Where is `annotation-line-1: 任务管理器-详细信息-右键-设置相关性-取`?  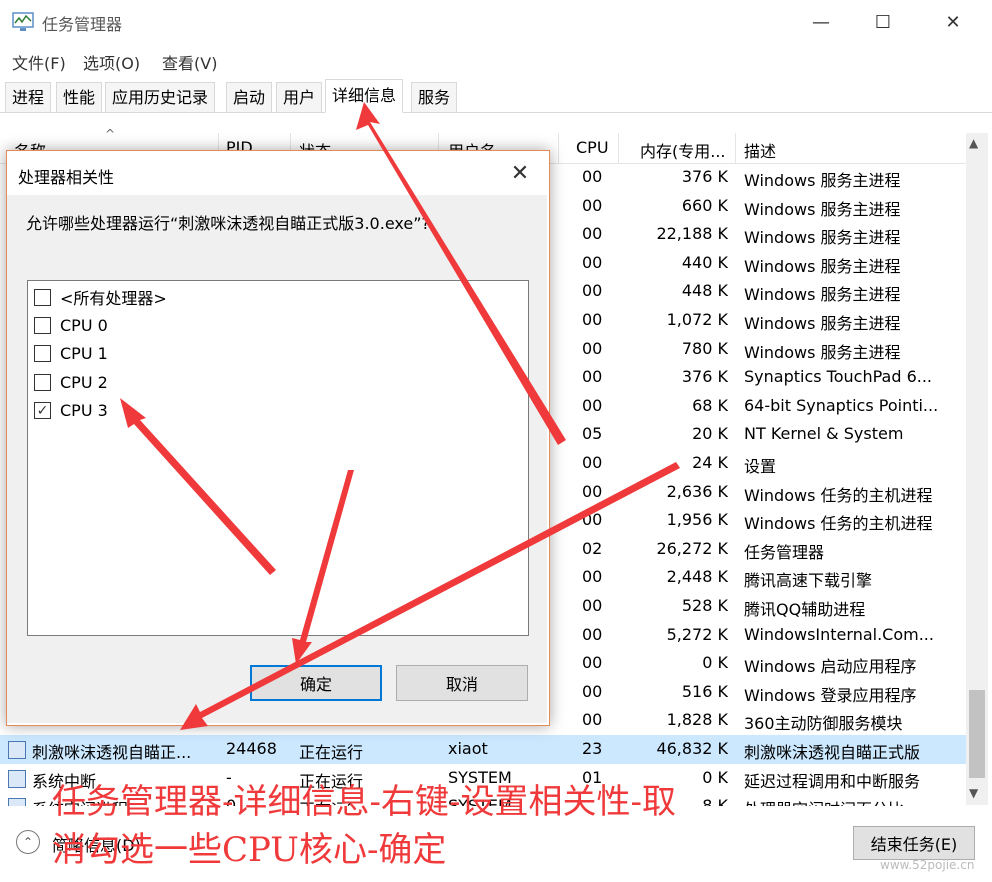
annotation-line-1: 任务管理器-详细信息-右键-设置相关性-取 is located at coordinates (364, 802).